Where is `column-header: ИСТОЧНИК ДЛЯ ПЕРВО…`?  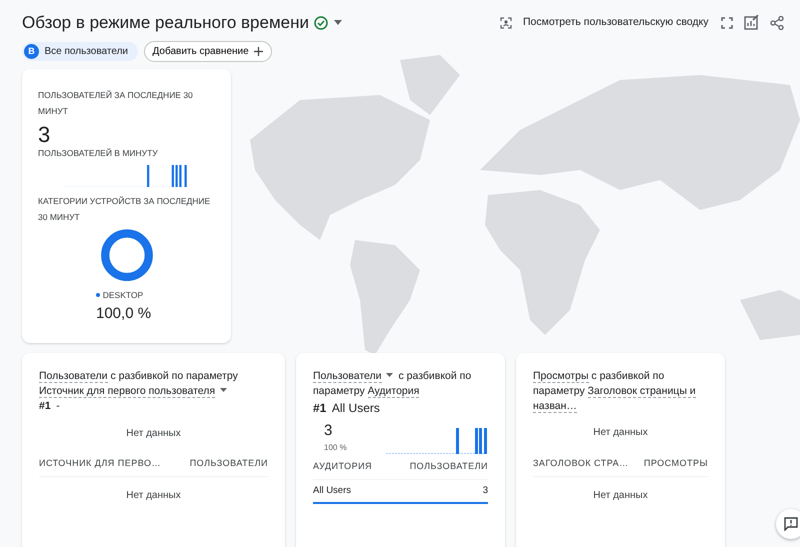 column-header: ИСТОЧНИК ДЛЯ ПЕРВО… is located at coordinates (100, 463).